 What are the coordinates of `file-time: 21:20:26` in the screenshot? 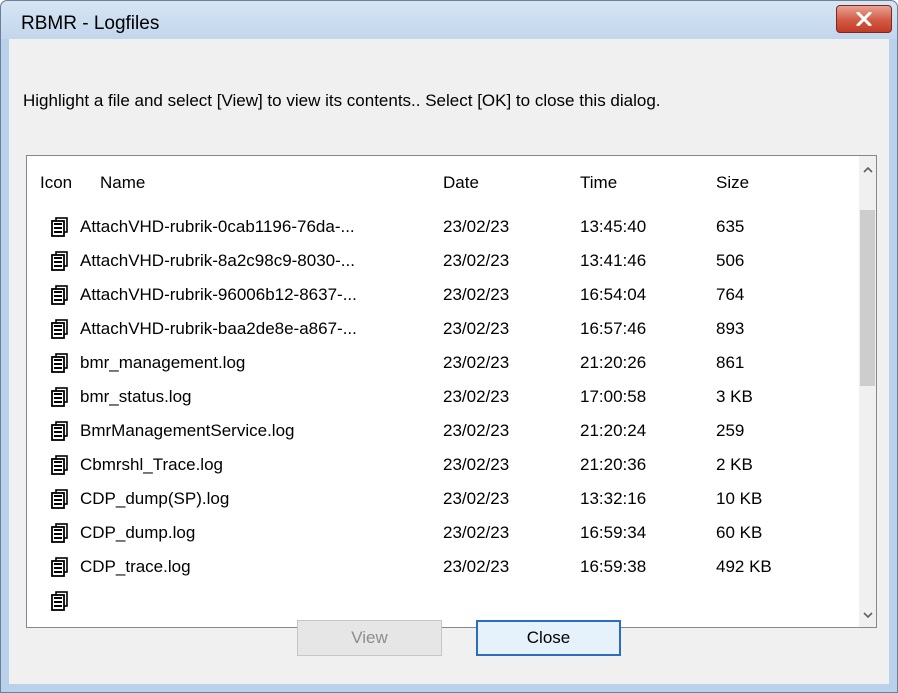 It's located at (613, 362).